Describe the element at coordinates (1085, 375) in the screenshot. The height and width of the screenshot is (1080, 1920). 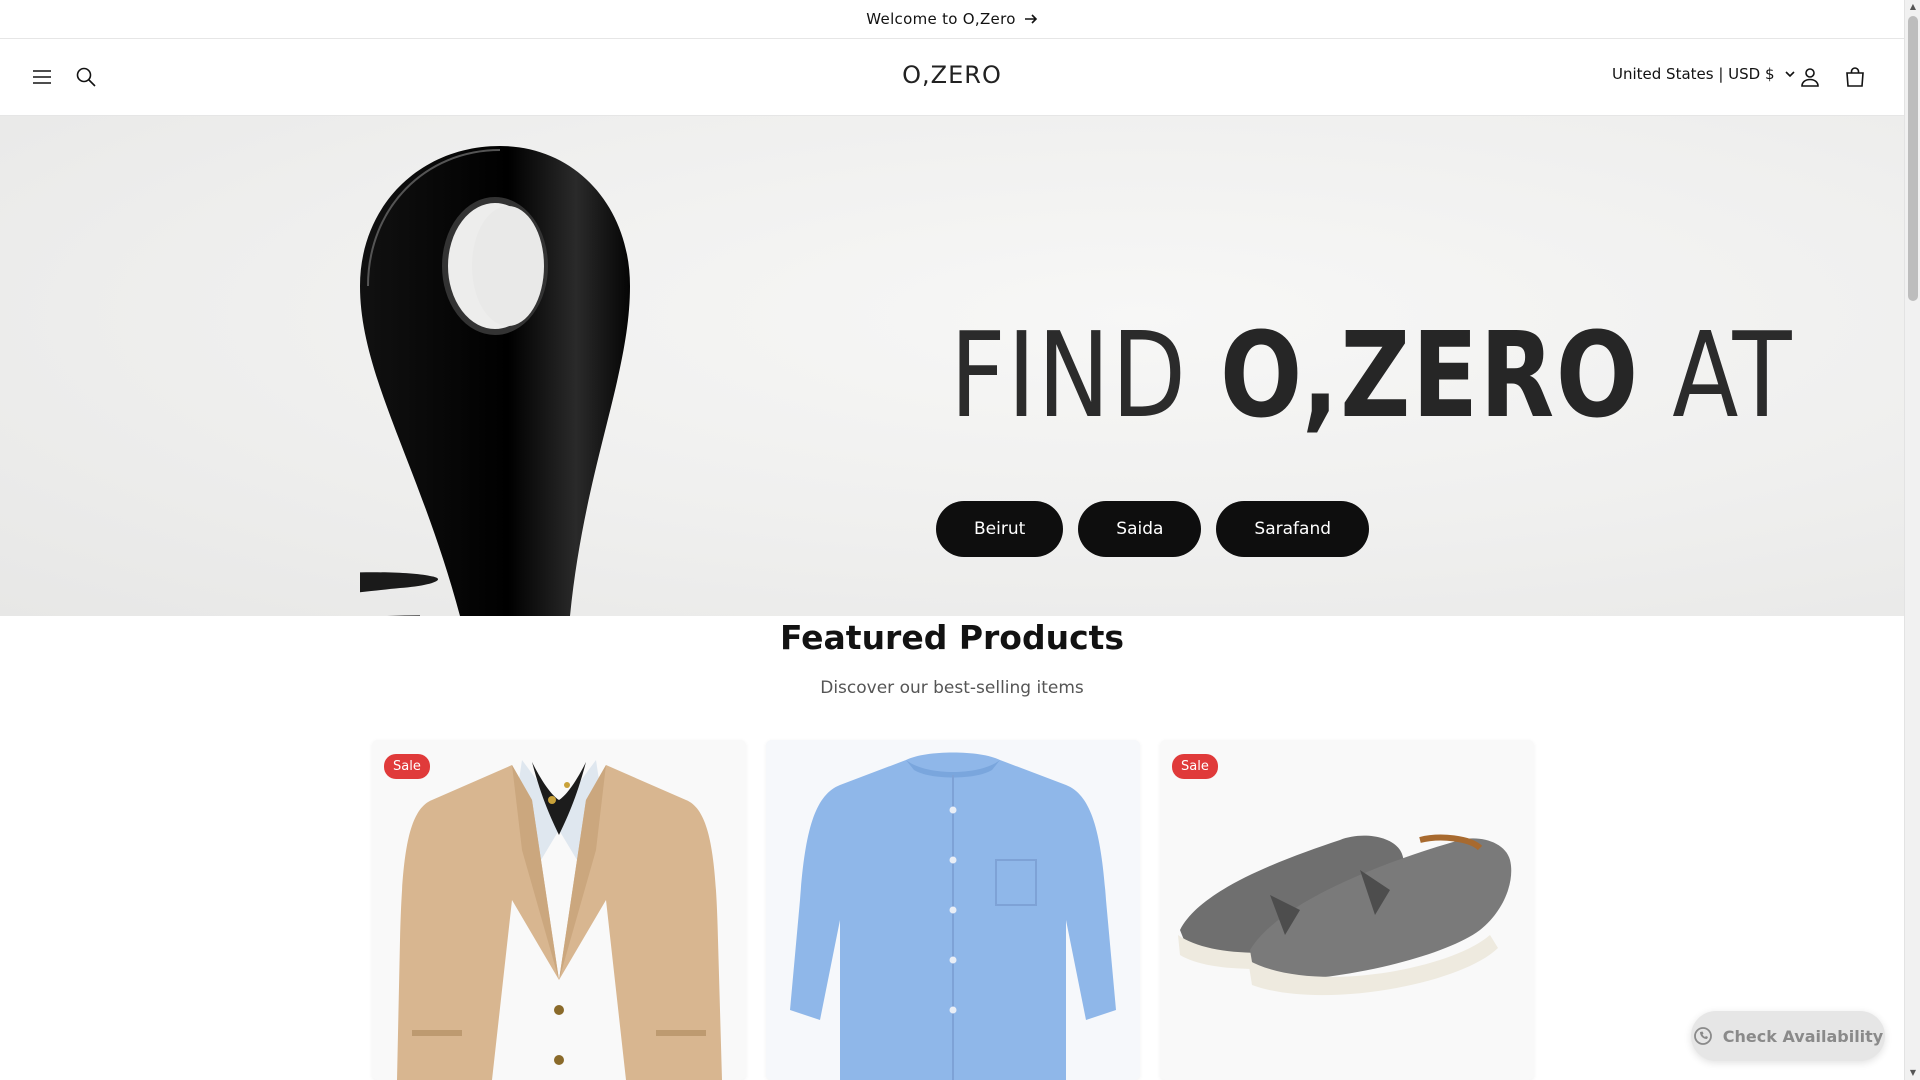
I see `hero-heading-light: FIND` at that location.